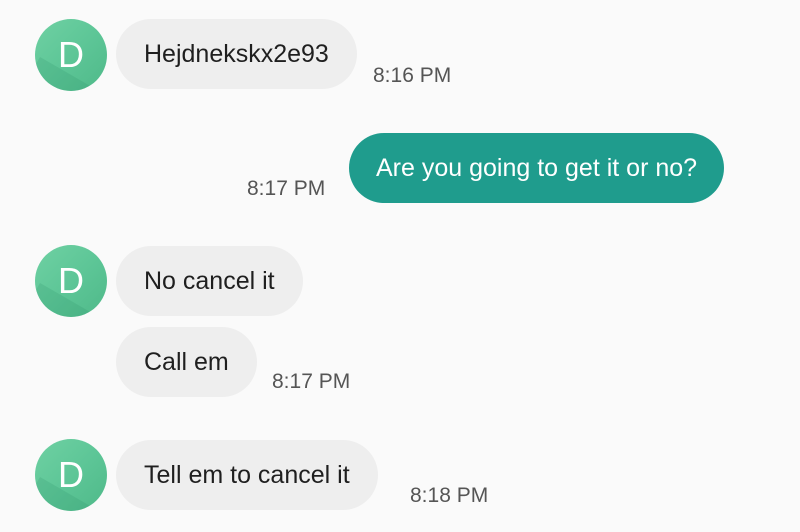  Describe the element at coordinates (537, 168) in the screenshot. I see `outgoing-message-bubble: Are you going to get it or no?` at that location.